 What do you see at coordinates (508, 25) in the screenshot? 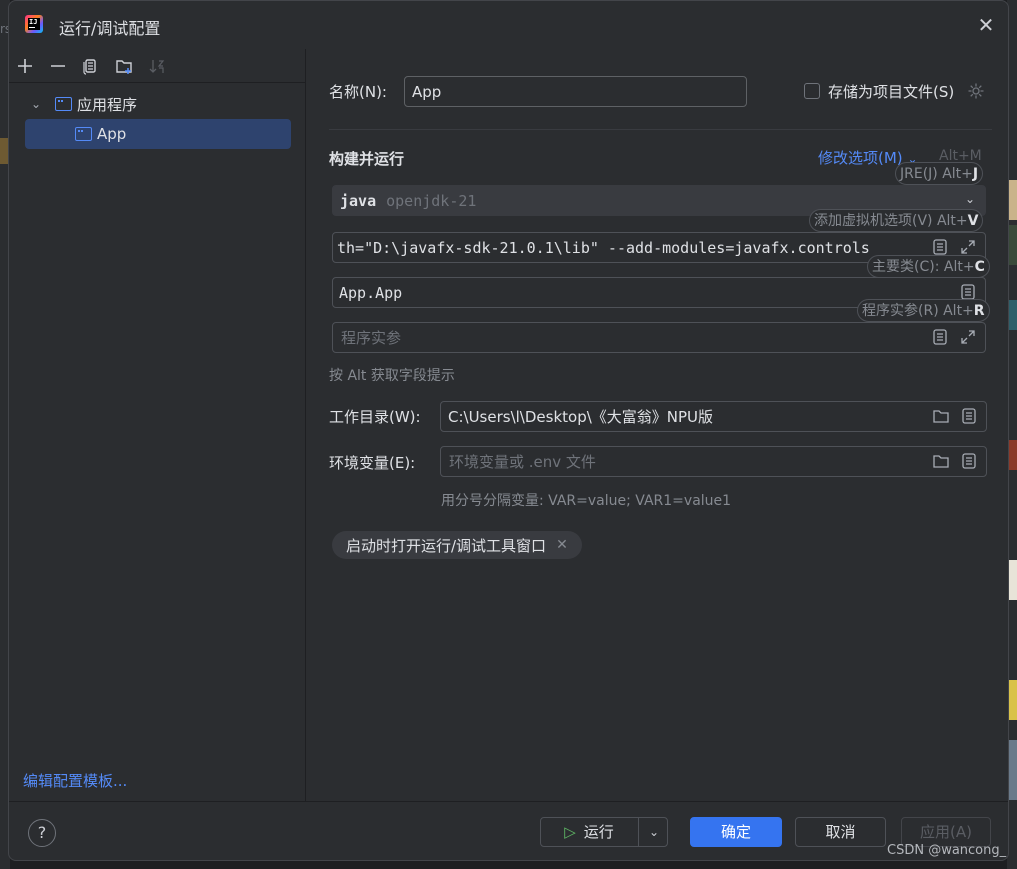
I see `title-bar: IJ 运行/调试配置 ✕` at bounding box center [508, 25].